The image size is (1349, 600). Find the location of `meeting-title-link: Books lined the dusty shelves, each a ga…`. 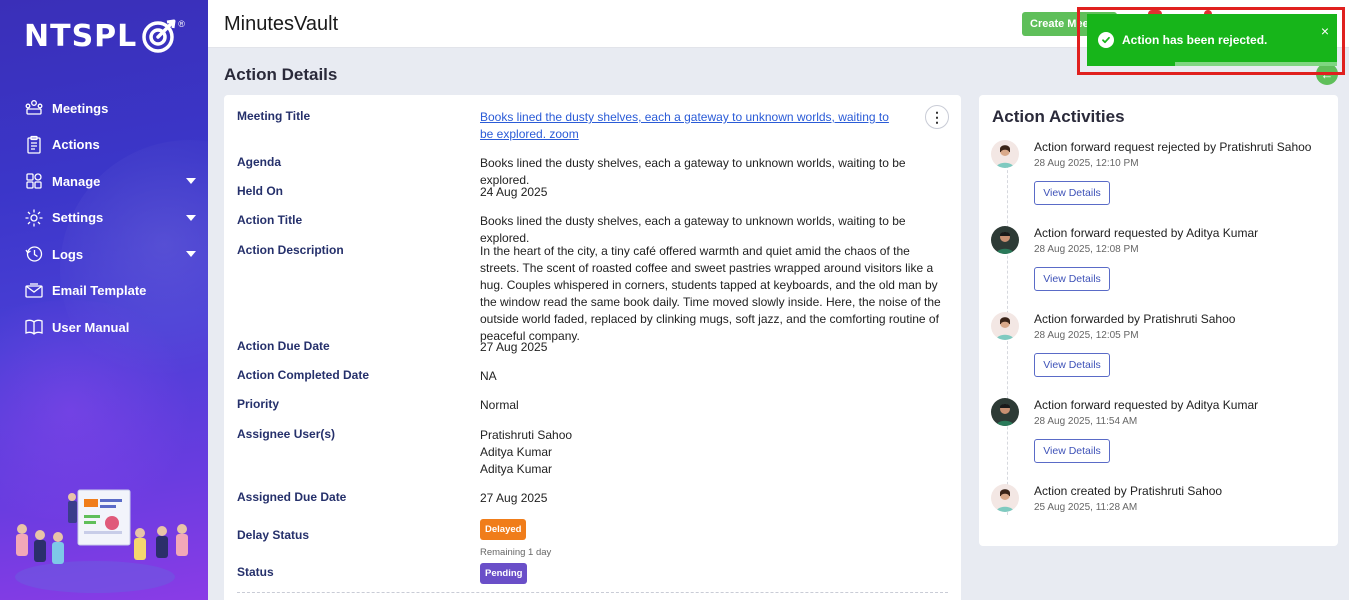

meeting-title-link: Books lined the dusty shelves, each a ga… is located at coordinates (684, 125).